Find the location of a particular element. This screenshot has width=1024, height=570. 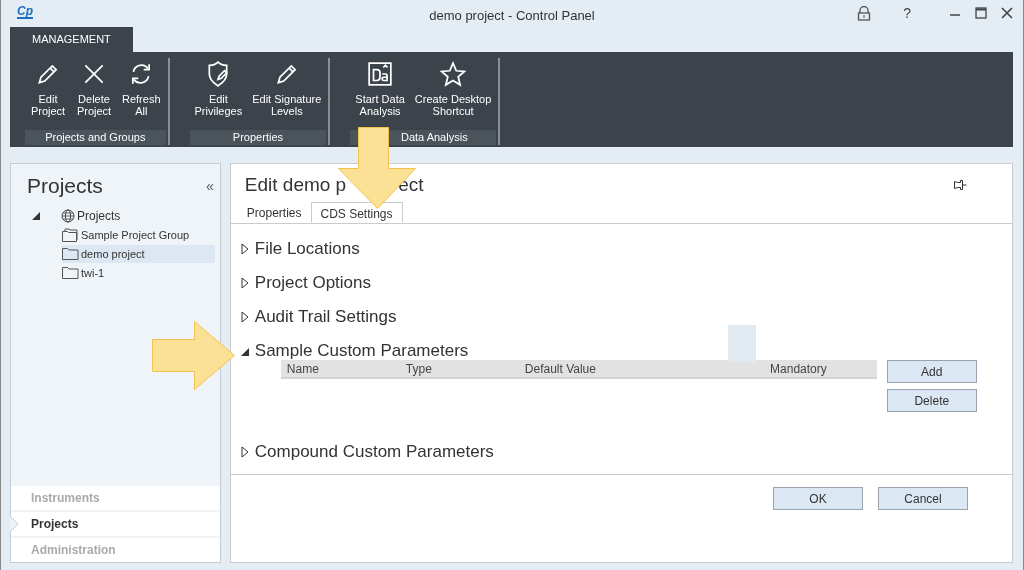

column-header: Mandatory is located at coordinates (798, 368).